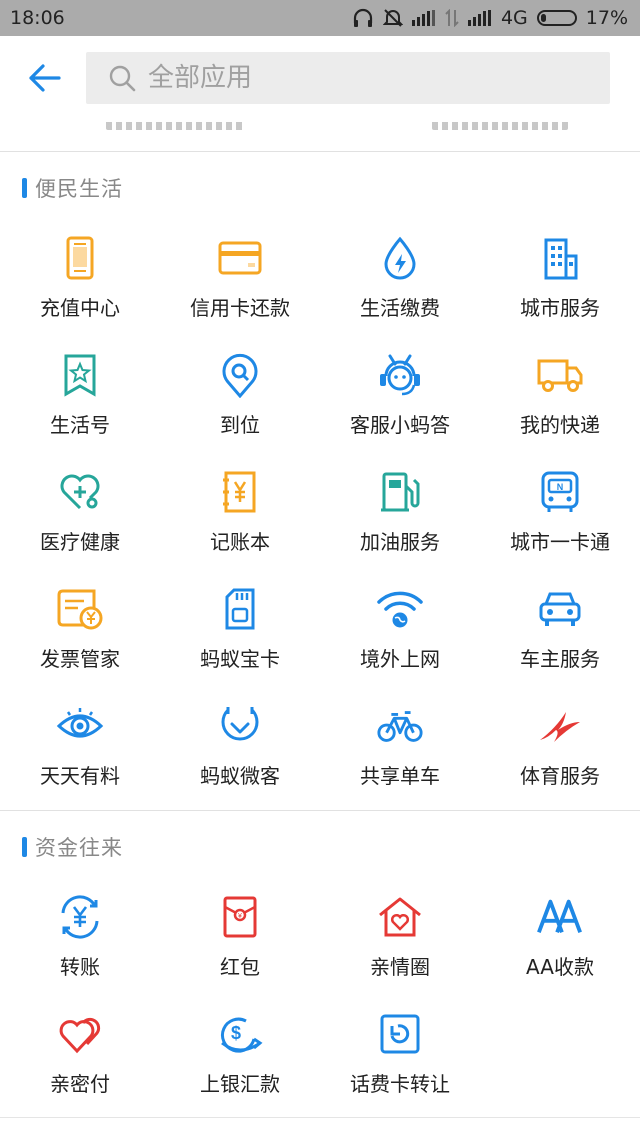 The width and height of the screenshot is (640, 1138). I want to click on stethoscope-icon, so click(80, 492).